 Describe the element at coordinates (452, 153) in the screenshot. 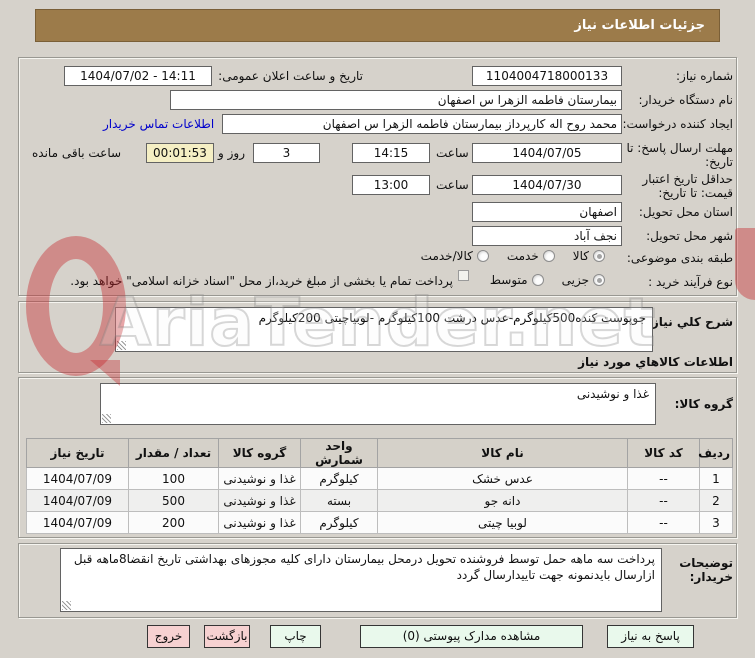

I see `reply-deadline-hour-label: ساعت` at that location.